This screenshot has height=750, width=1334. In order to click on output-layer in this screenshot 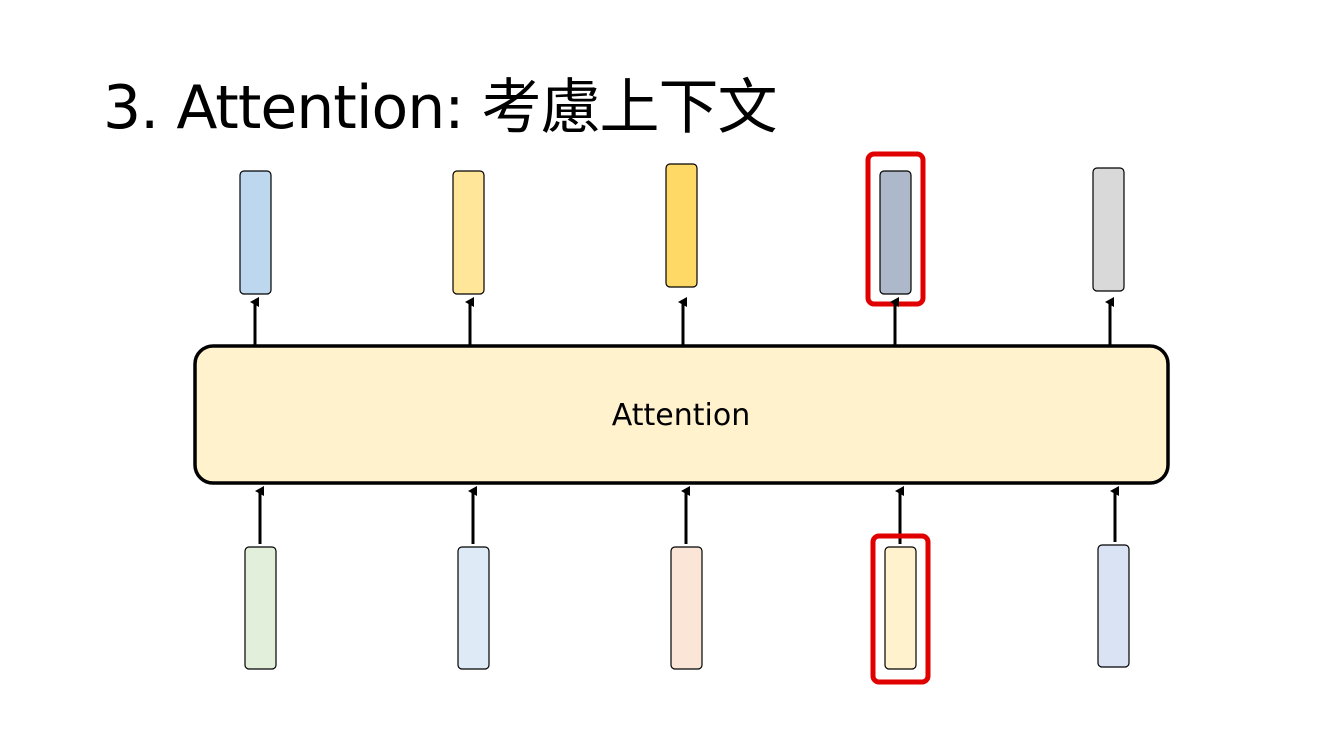, I will do `click(682, 229)`.